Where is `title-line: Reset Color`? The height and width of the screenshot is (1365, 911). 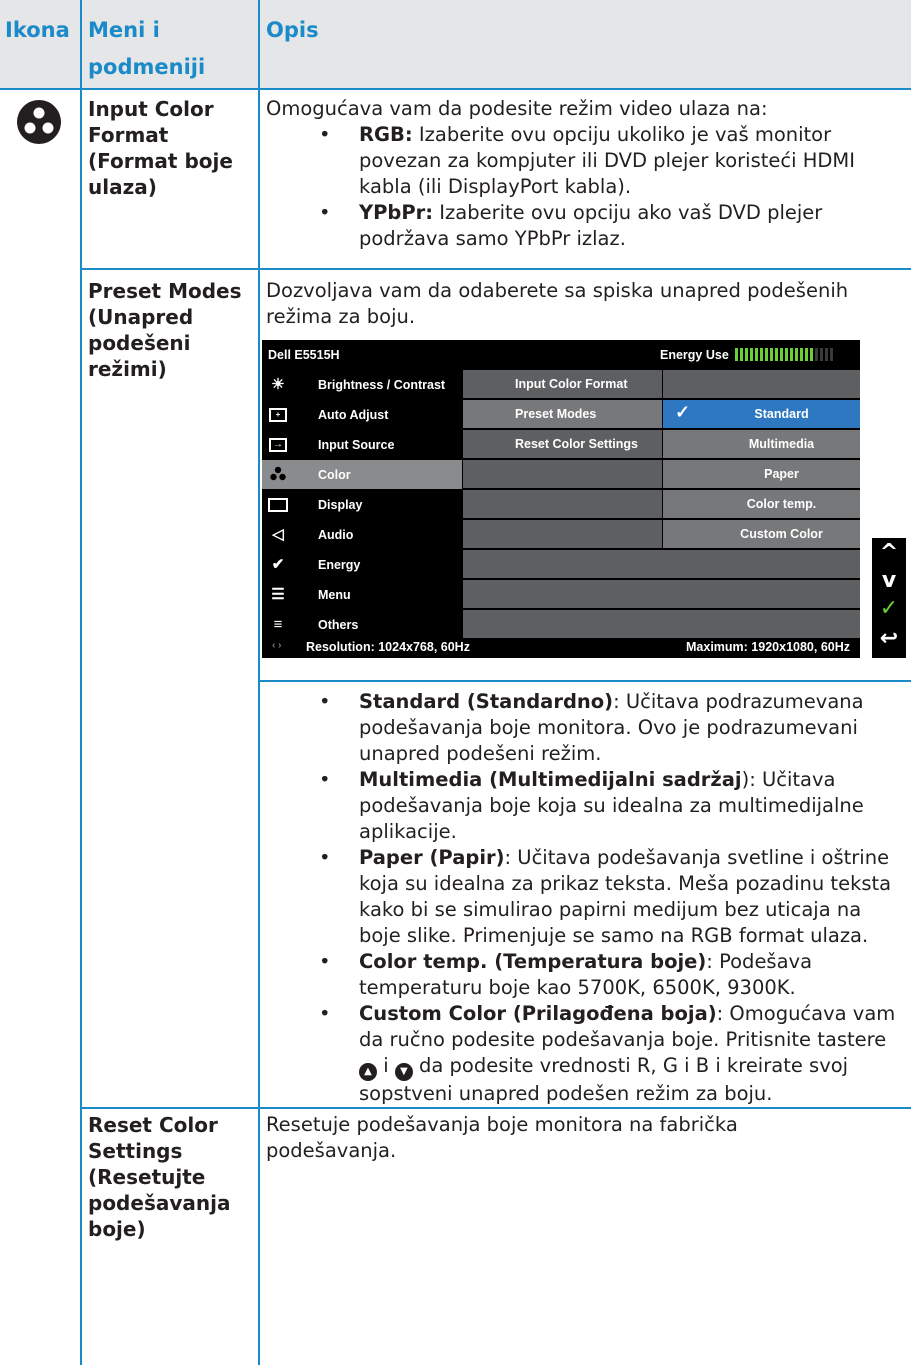 title-line: Reset Color is located at coordinates (153, 1125).